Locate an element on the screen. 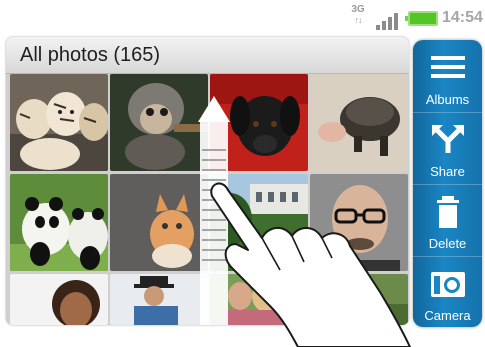 Image resolution: width=485 pixels, height=347 pixels. photo-thumbnail-woman is located at coordinates (59, 299).